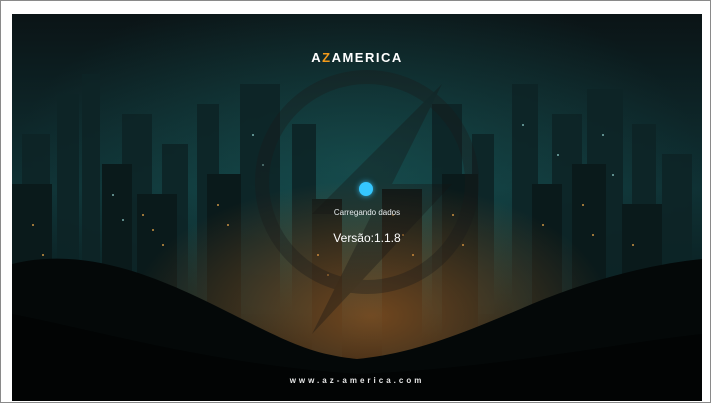 This screenshot has height=403, width=711. Describe the element at coordinates (367, 238) in the screenshot. I see `app-version: Versão:1.1.8` at that location.